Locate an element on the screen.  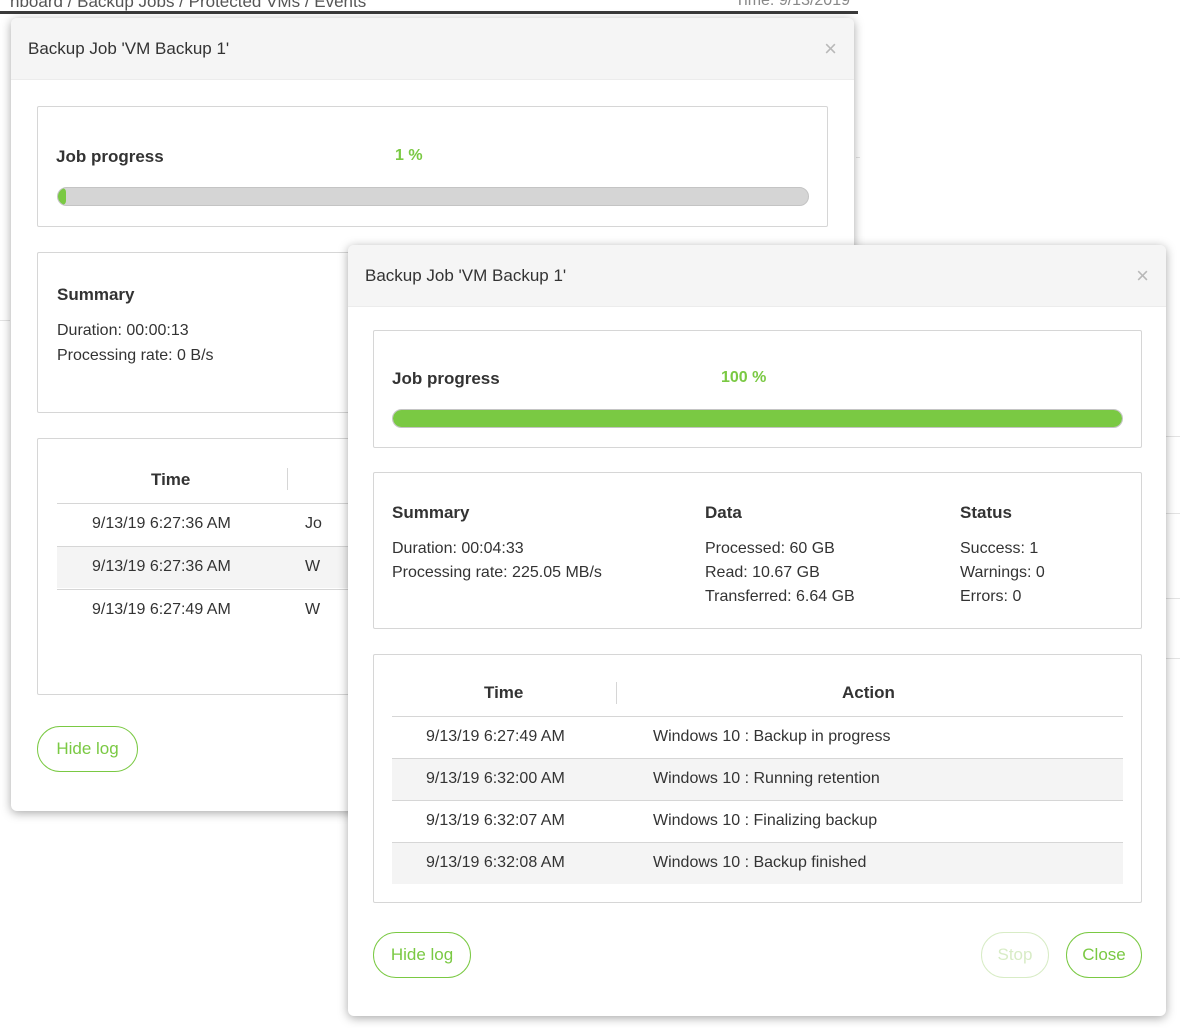
summary-rate: Processing rate: 225.05 MB/s is located at coordinates (497, 572).